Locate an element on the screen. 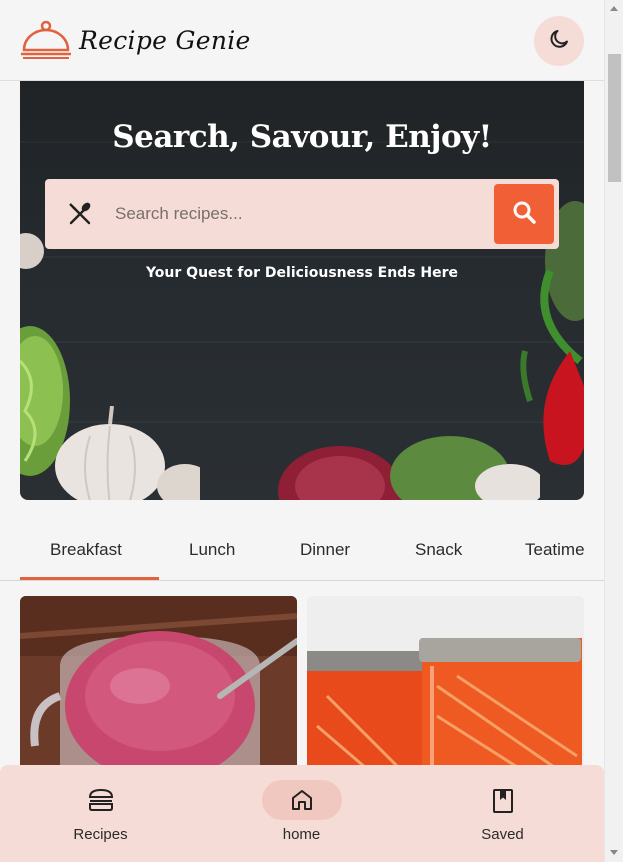  nav-saved: Saved is located at coordinates (502, 813).